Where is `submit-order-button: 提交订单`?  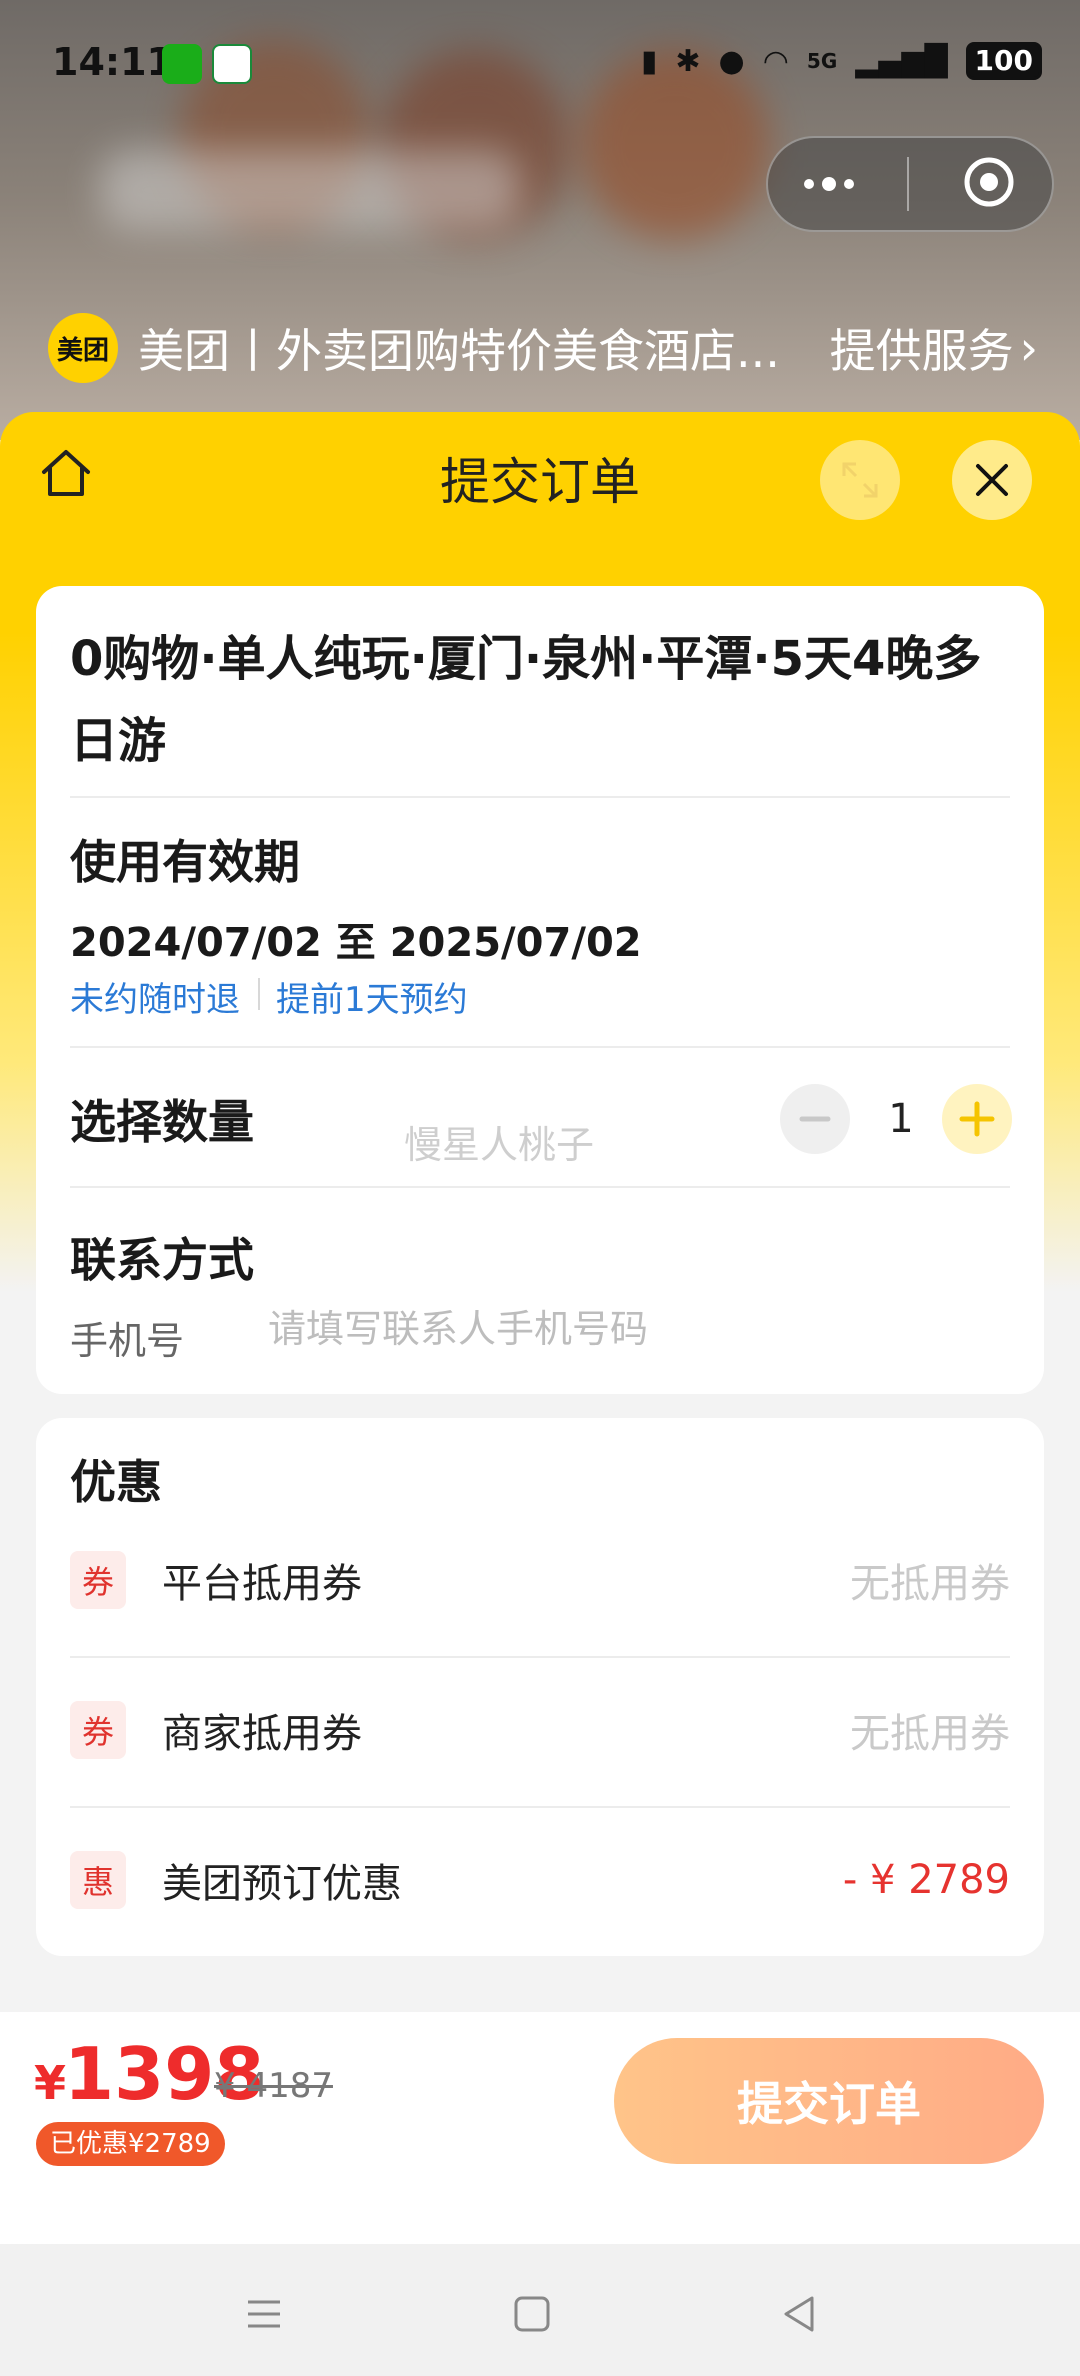
submit-order-button: 提交订单 is located at coordinates (829, 2101).